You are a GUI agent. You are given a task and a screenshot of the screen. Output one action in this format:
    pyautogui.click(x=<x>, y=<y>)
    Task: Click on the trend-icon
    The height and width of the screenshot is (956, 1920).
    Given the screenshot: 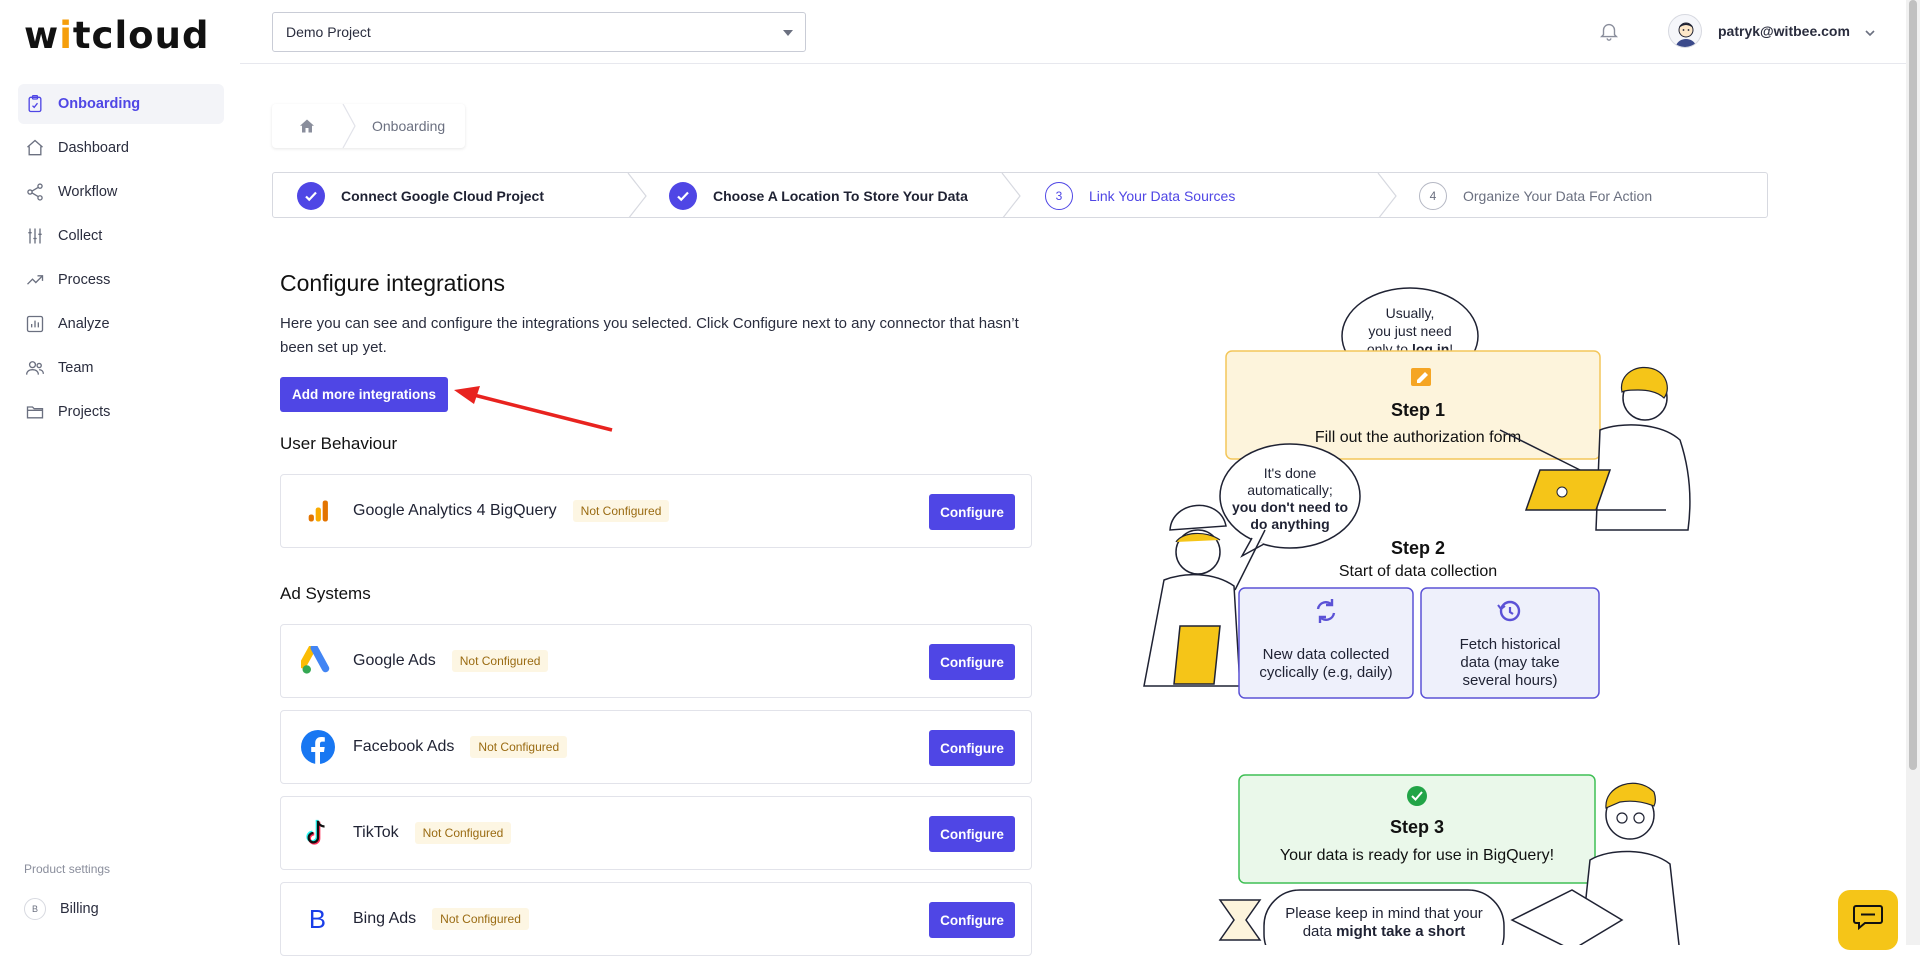 What is the action you would take?
    pyautogui.click(x=35, y=280)
    